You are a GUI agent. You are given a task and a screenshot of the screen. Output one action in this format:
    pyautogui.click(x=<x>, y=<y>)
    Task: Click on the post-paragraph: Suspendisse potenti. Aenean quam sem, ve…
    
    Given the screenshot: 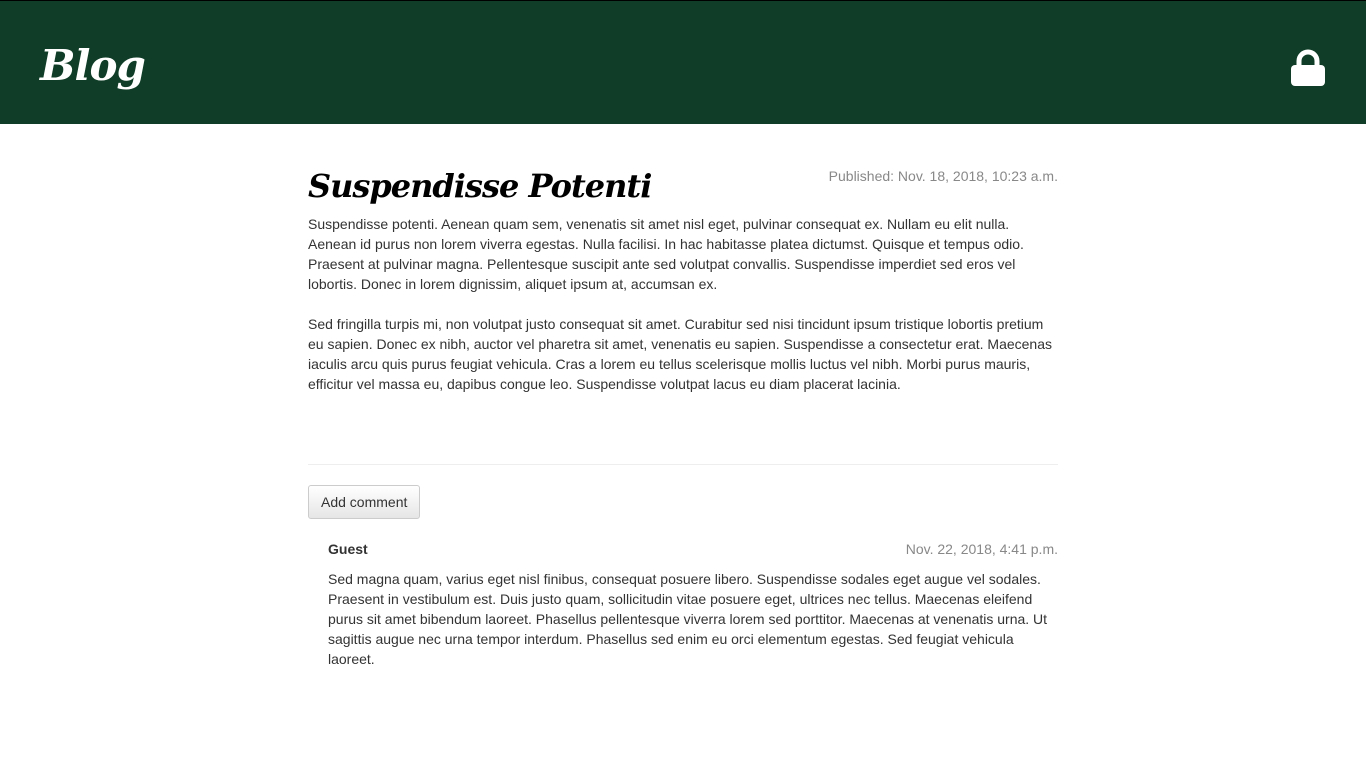 What is the action you would take?
    pyautogui.click(x=666, y=254)
    